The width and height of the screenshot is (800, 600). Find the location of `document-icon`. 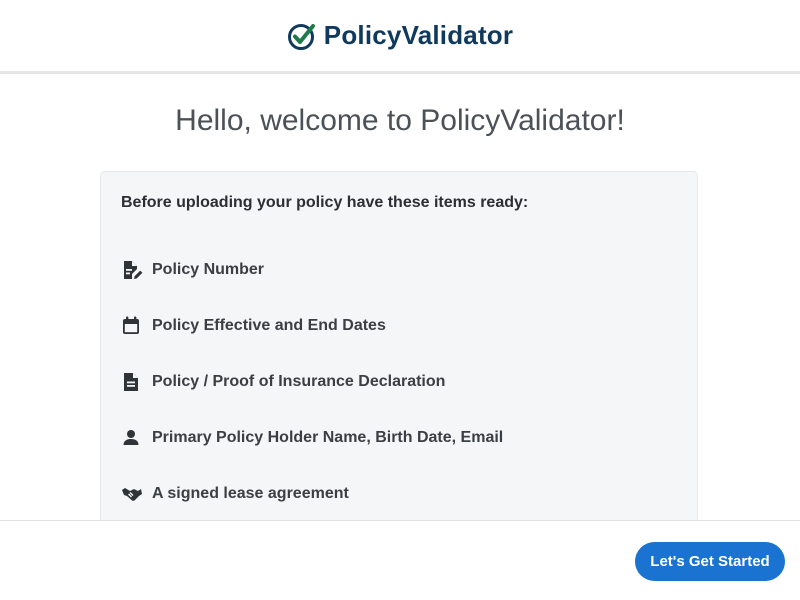

document-icon is located at coordinates (132, 382).